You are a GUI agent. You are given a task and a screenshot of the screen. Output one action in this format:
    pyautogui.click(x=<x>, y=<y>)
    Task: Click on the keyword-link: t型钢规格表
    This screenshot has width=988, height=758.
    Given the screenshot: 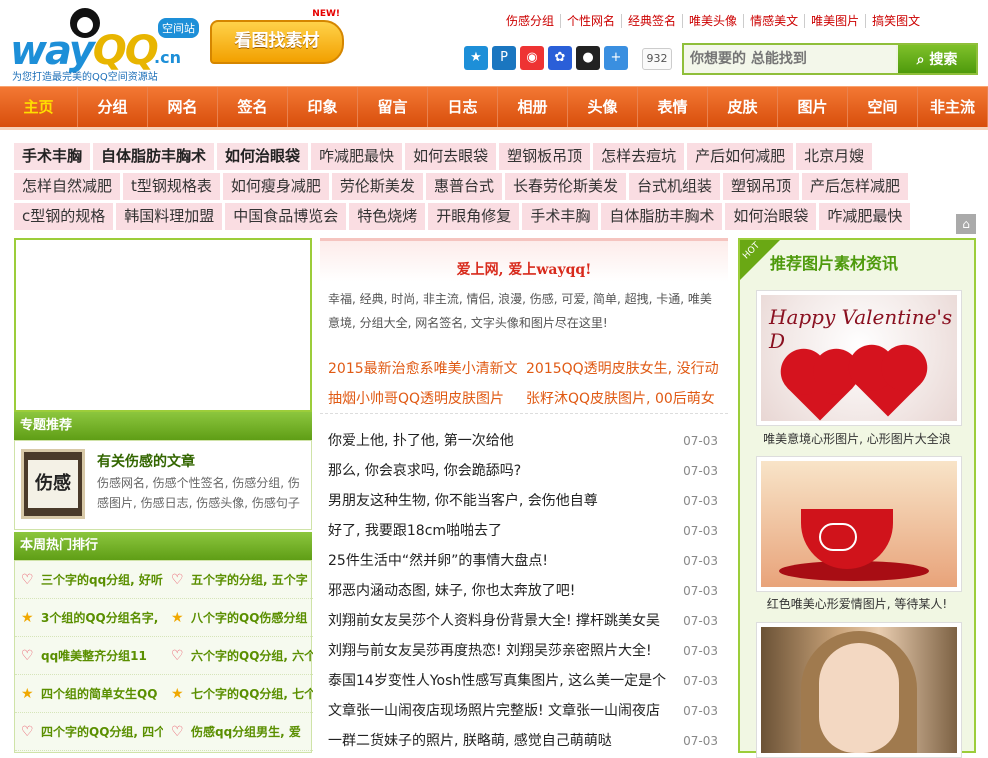 What is the action you would take?
    pyautogui.click(x=171, y=186)
    